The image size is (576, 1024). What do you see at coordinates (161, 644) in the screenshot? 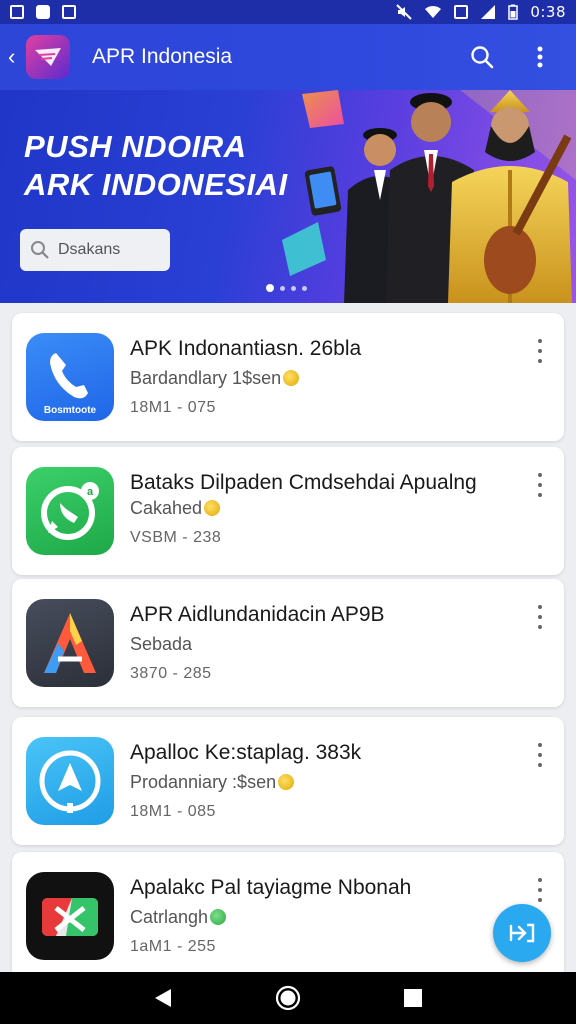
I see `app-subtitle: Sebada` at bounding box center [161, 644].